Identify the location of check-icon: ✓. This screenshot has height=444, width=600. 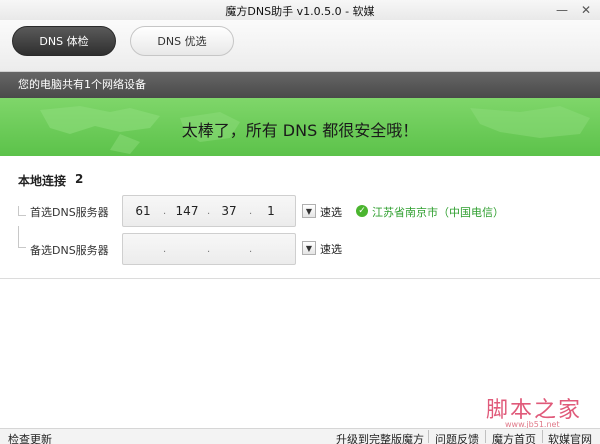
(362, 211).